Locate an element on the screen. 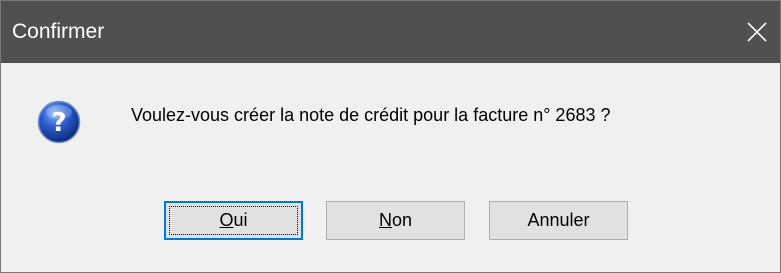 The image size is (781, 273). oui-label-rest: ui is located at coordinates (240, 220).